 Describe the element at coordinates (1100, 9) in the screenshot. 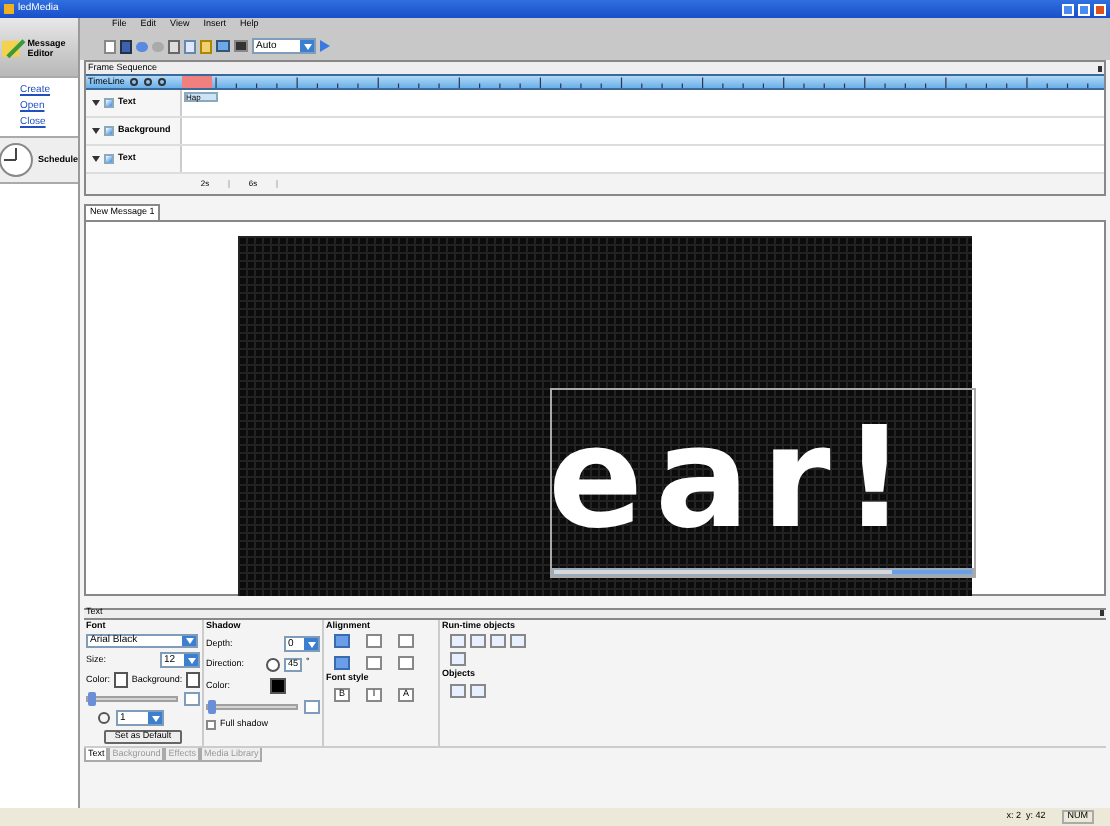

I see `close-icon` at that location.